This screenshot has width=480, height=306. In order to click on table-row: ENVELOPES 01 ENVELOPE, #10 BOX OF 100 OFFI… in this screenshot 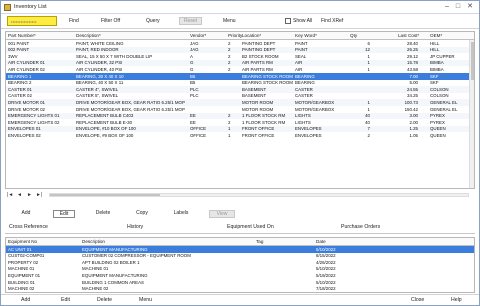, I will do `click(240, 129)`.